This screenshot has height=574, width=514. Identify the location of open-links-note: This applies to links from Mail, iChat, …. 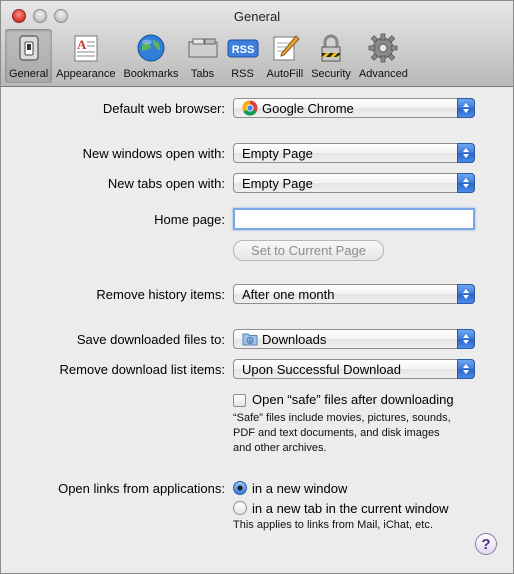
(333, 525).